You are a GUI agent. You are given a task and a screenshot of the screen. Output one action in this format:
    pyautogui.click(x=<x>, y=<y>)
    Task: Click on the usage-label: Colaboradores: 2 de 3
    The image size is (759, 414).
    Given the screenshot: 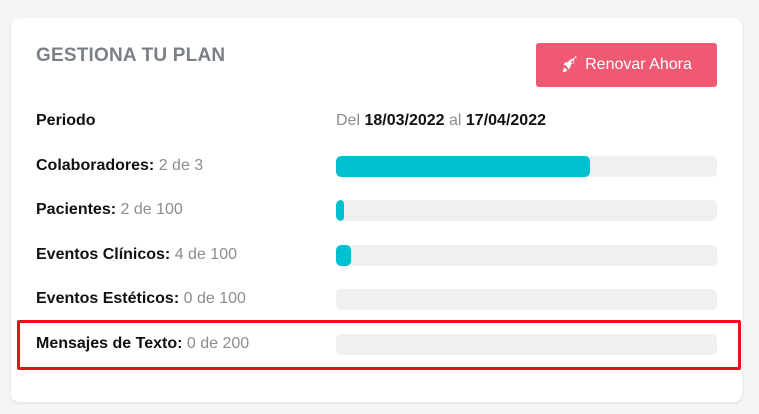 What is the action you would take?
    pyautogui.click(x=120, y=165)
    